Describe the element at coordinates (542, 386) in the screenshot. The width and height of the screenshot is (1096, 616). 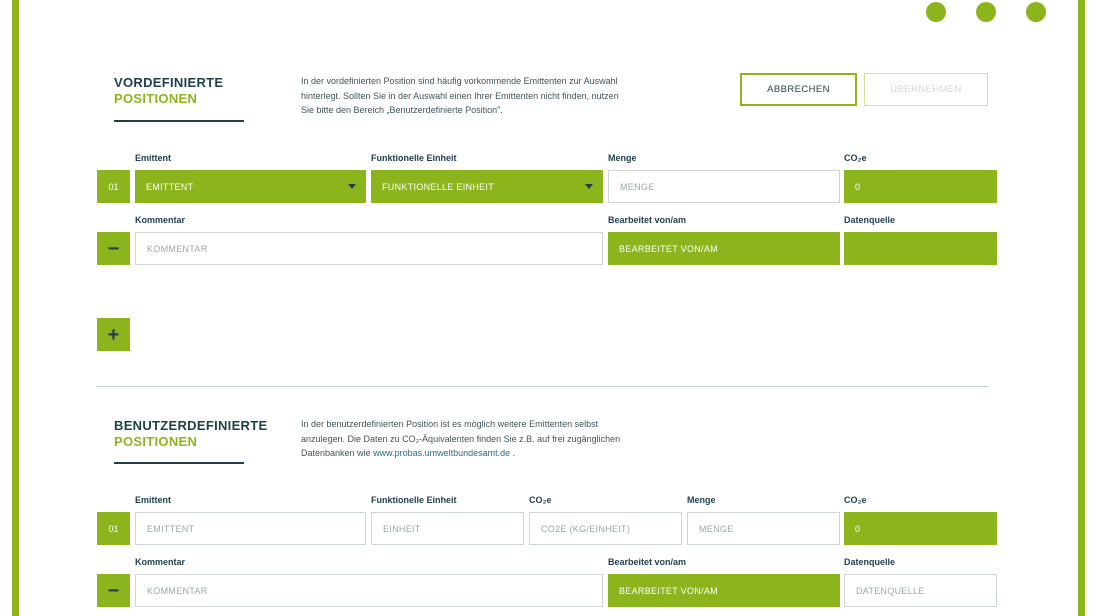
I see `section-divider` at that location.